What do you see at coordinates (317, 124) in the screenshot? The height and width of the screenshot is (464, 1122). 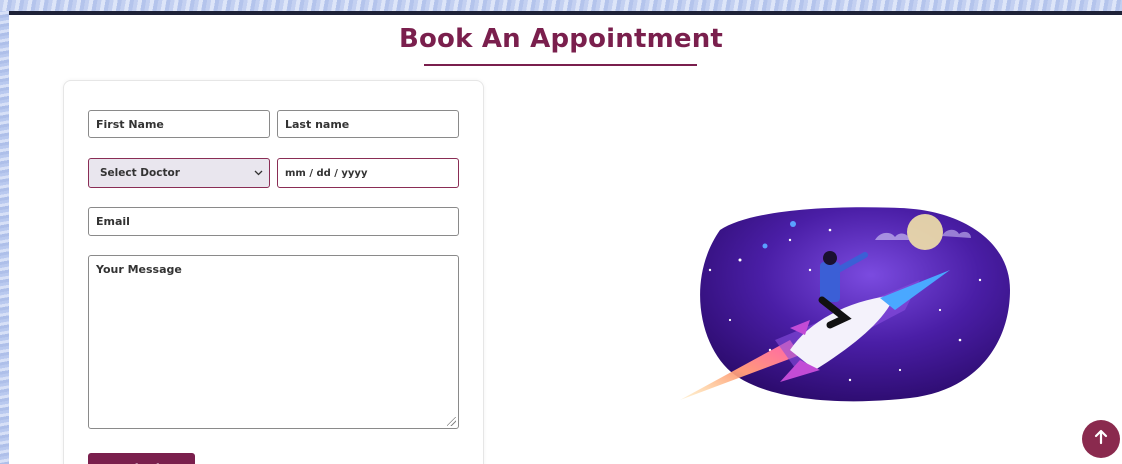 I see `last-name-placeholder: Last name` at bounding box center [317, 124].